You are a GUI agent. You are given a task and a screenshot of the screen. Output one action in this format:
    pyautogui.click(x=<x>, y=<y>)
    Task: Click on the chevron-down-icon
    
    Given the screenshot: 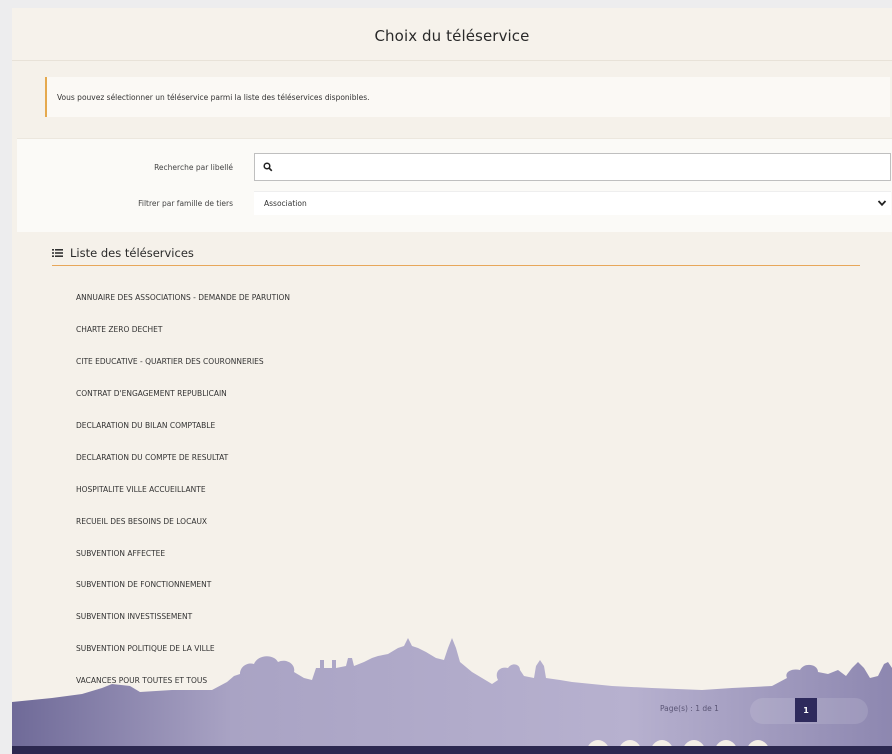 What is the action you would take?
    pyautogui.click(x=882, y=203)
    